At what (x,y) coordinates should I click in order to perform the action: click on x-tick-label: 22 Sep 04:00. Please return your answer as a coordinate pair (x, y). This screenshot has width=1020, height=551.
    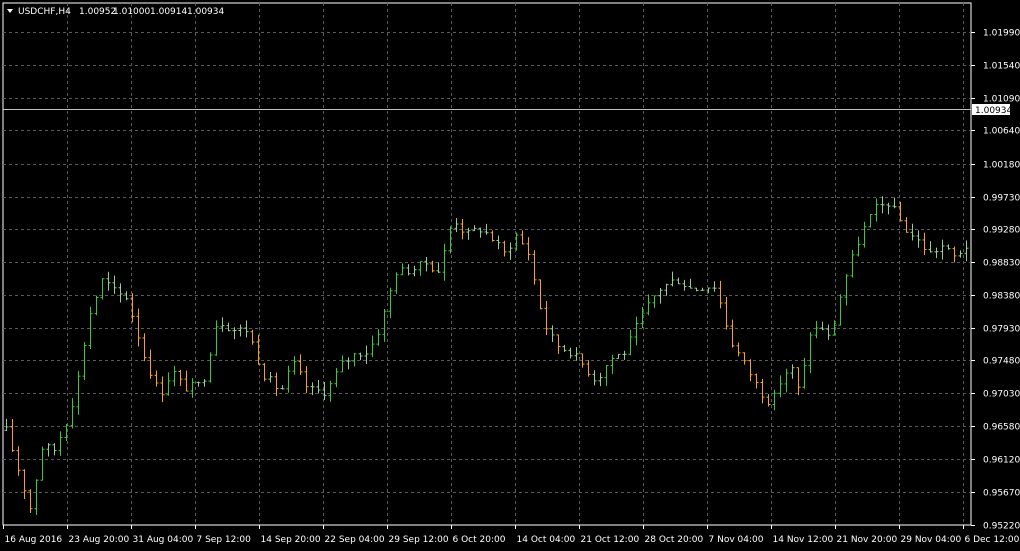
    Looking at the image, I should click on (355, 540).